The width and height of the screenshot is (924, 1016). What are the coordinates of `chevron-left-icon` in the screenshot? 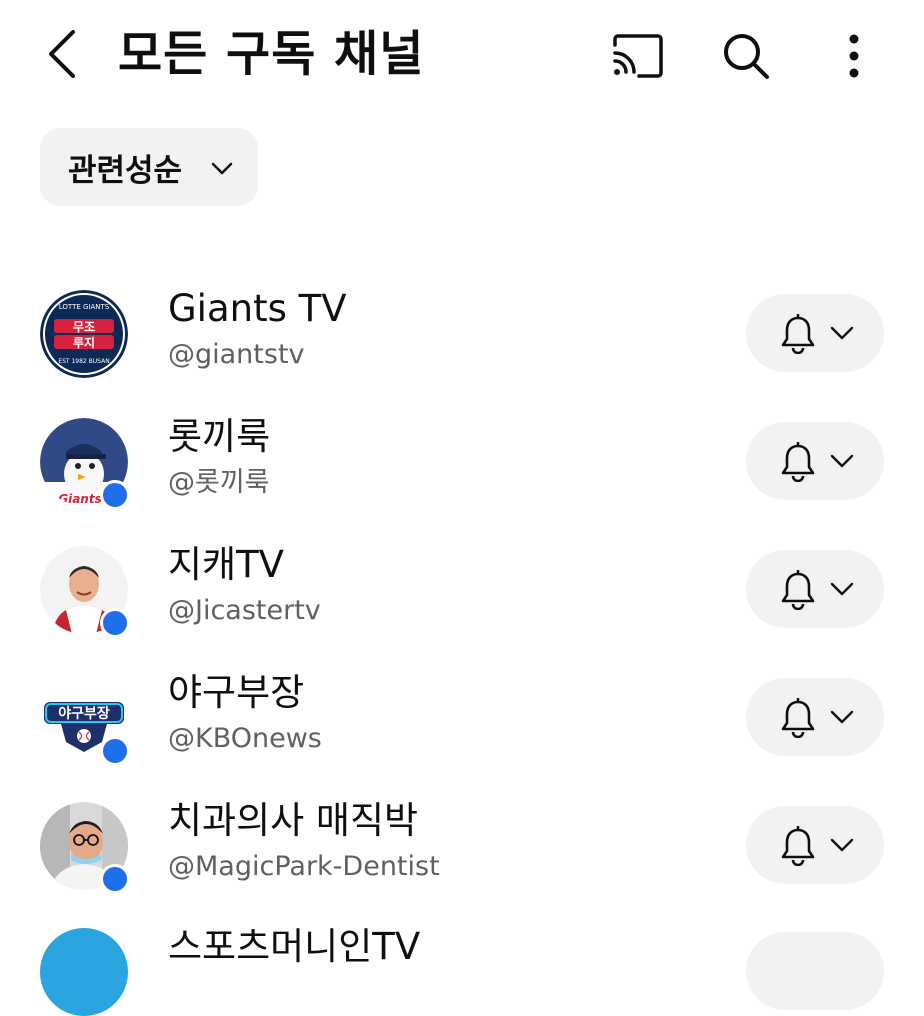 It's located at (62, 54).